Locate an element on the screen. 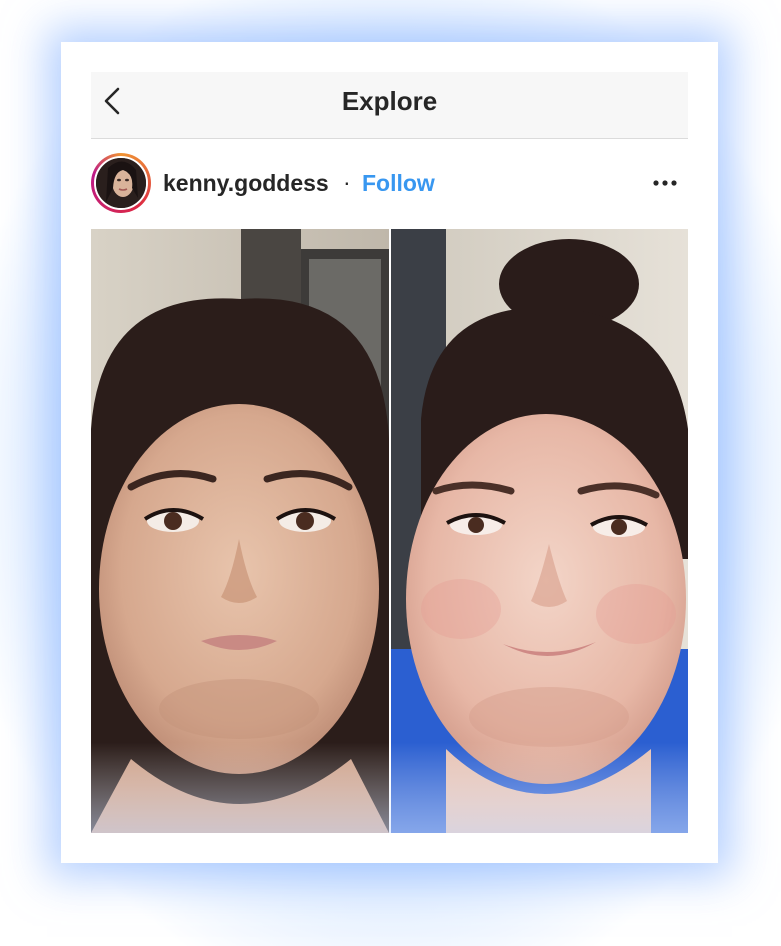  top-navigation-bar: Explore is located at coordinates (389, 105).